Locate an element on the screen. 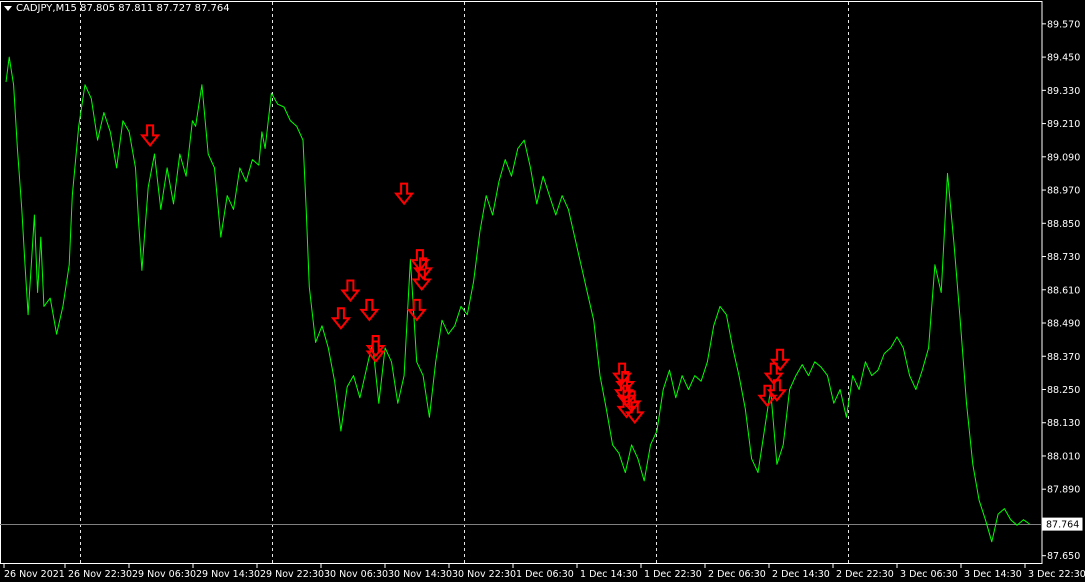 This screenshot has height=582, width=1085. y-tick-label: 88.250 is located at coordinates (1063, 390).